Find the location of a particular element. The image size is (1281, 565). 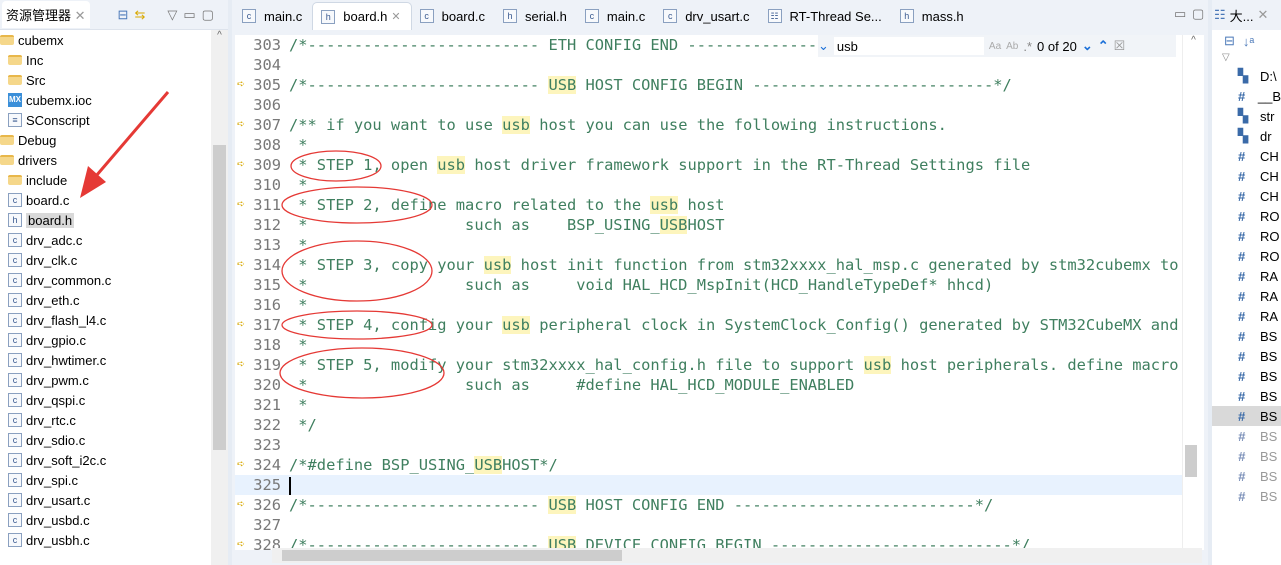

tree-item: MX cubemx.ioc is located at coordinates (105, 100).